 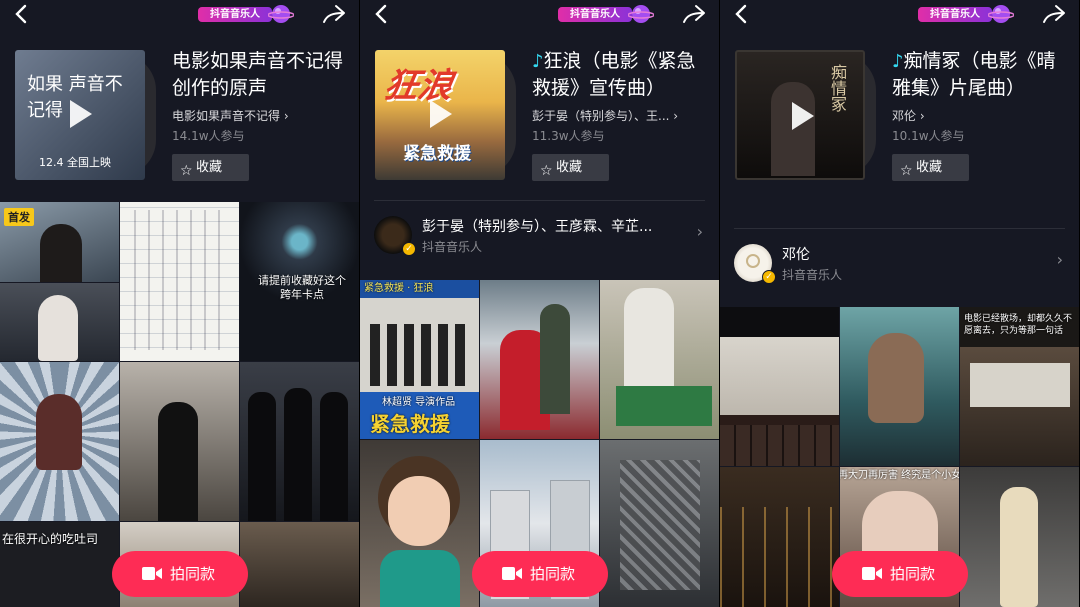 I want to click on video-tile: 首发, so click(x=59, y=242).